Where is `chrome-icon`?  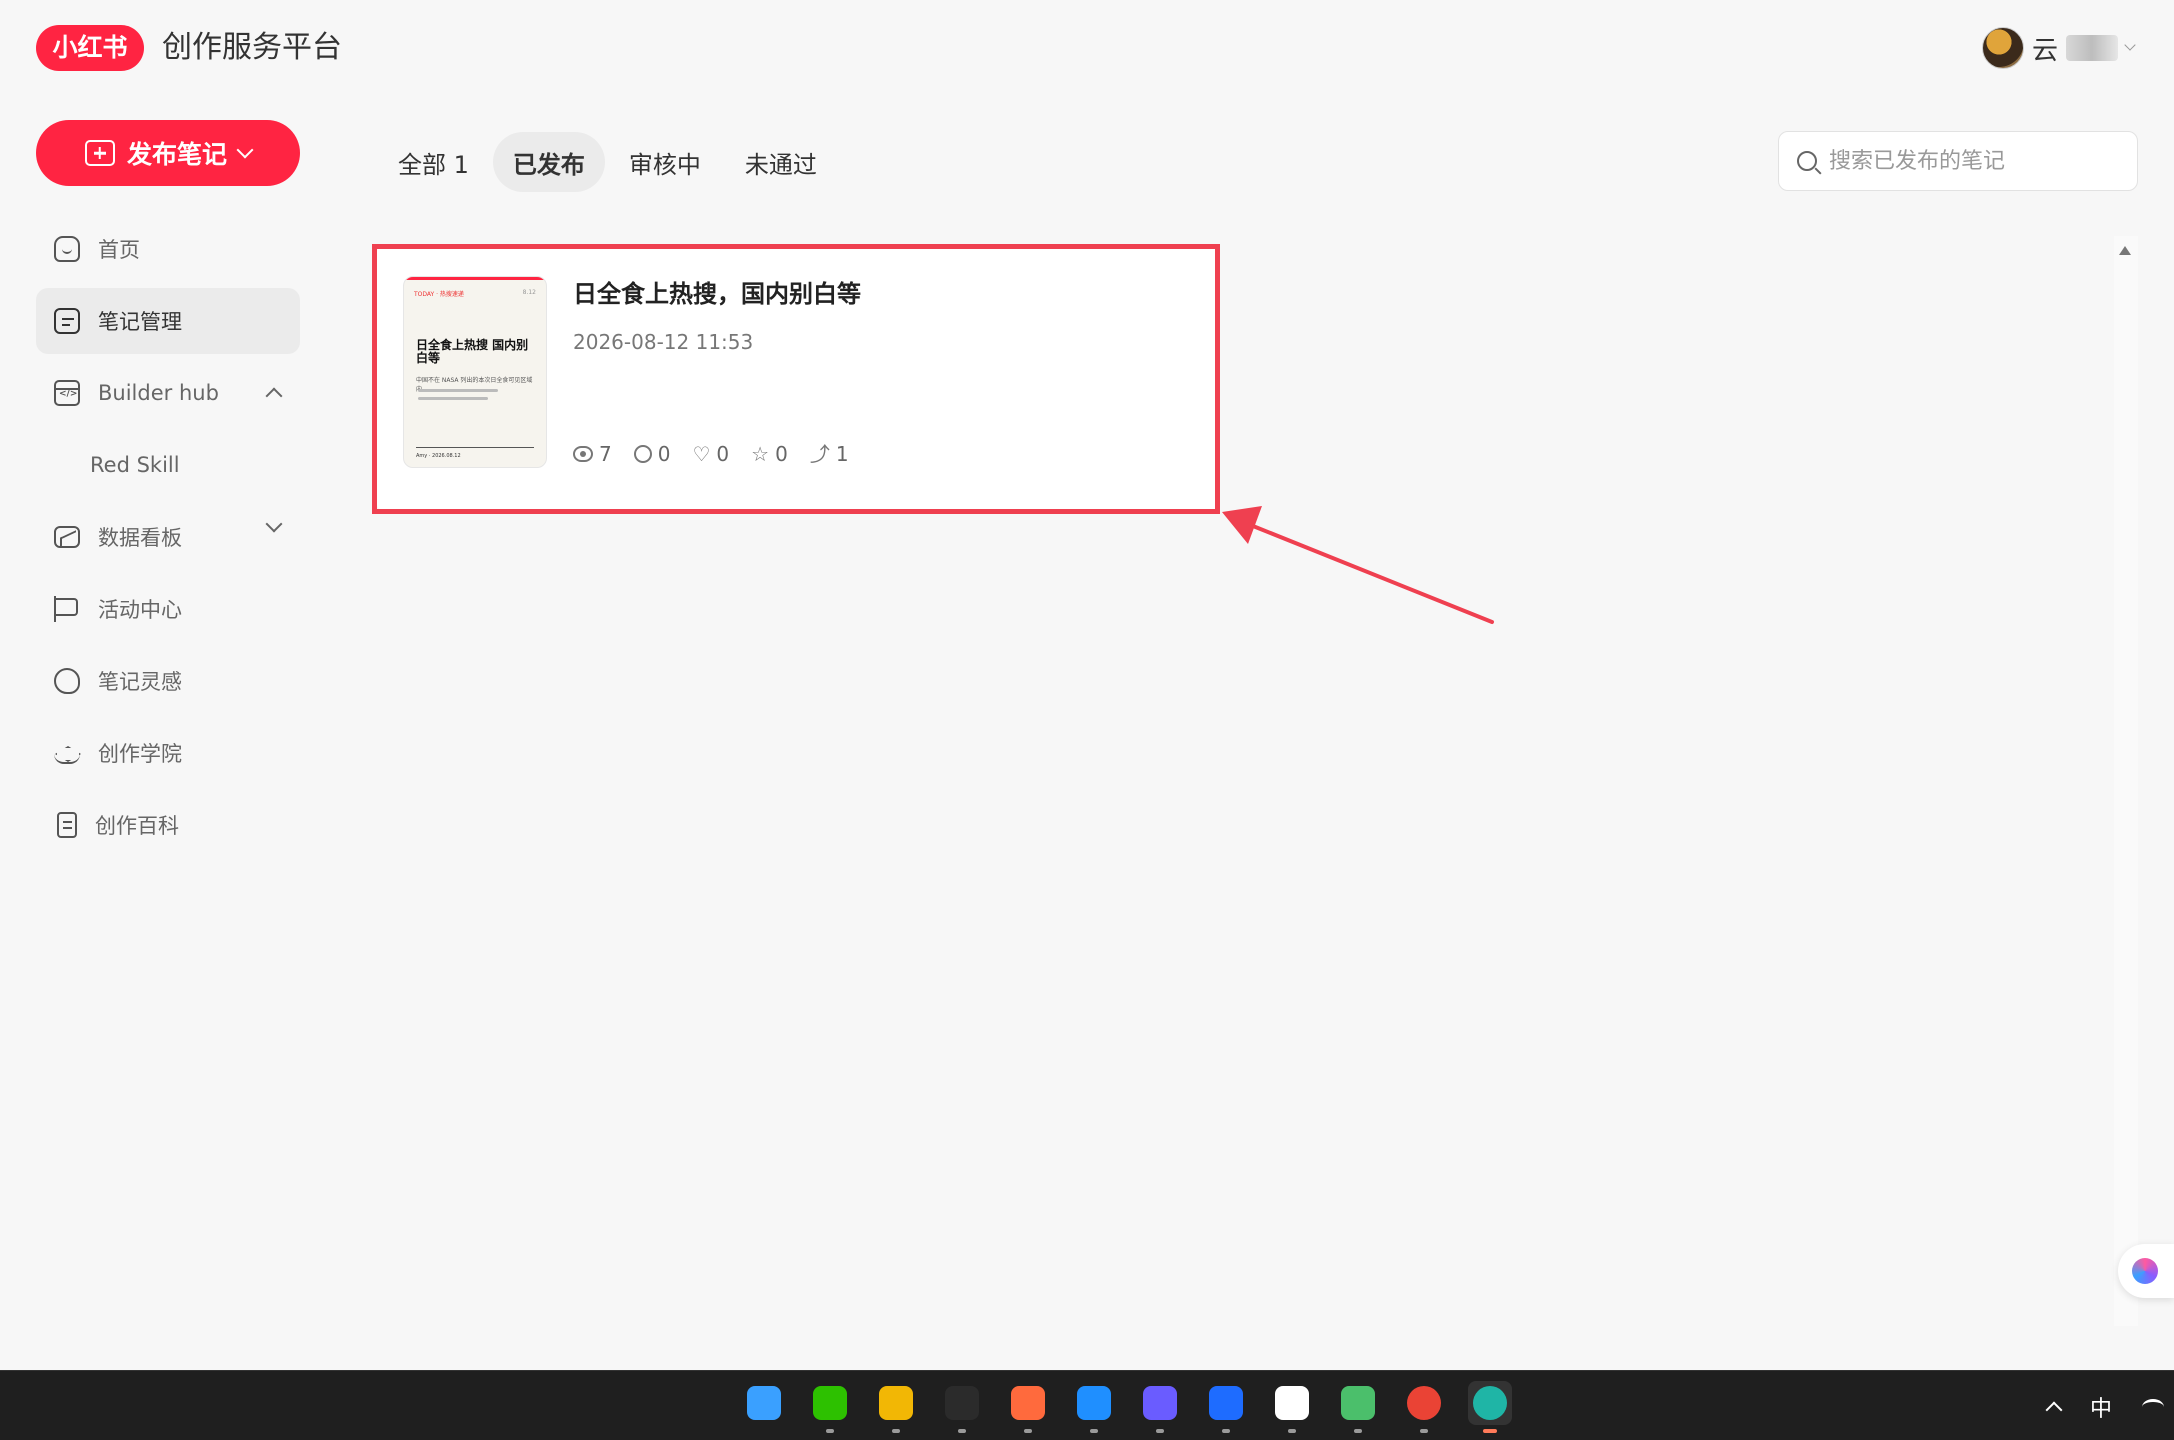 chrome-icon is located at coordinates (1424, 1407).